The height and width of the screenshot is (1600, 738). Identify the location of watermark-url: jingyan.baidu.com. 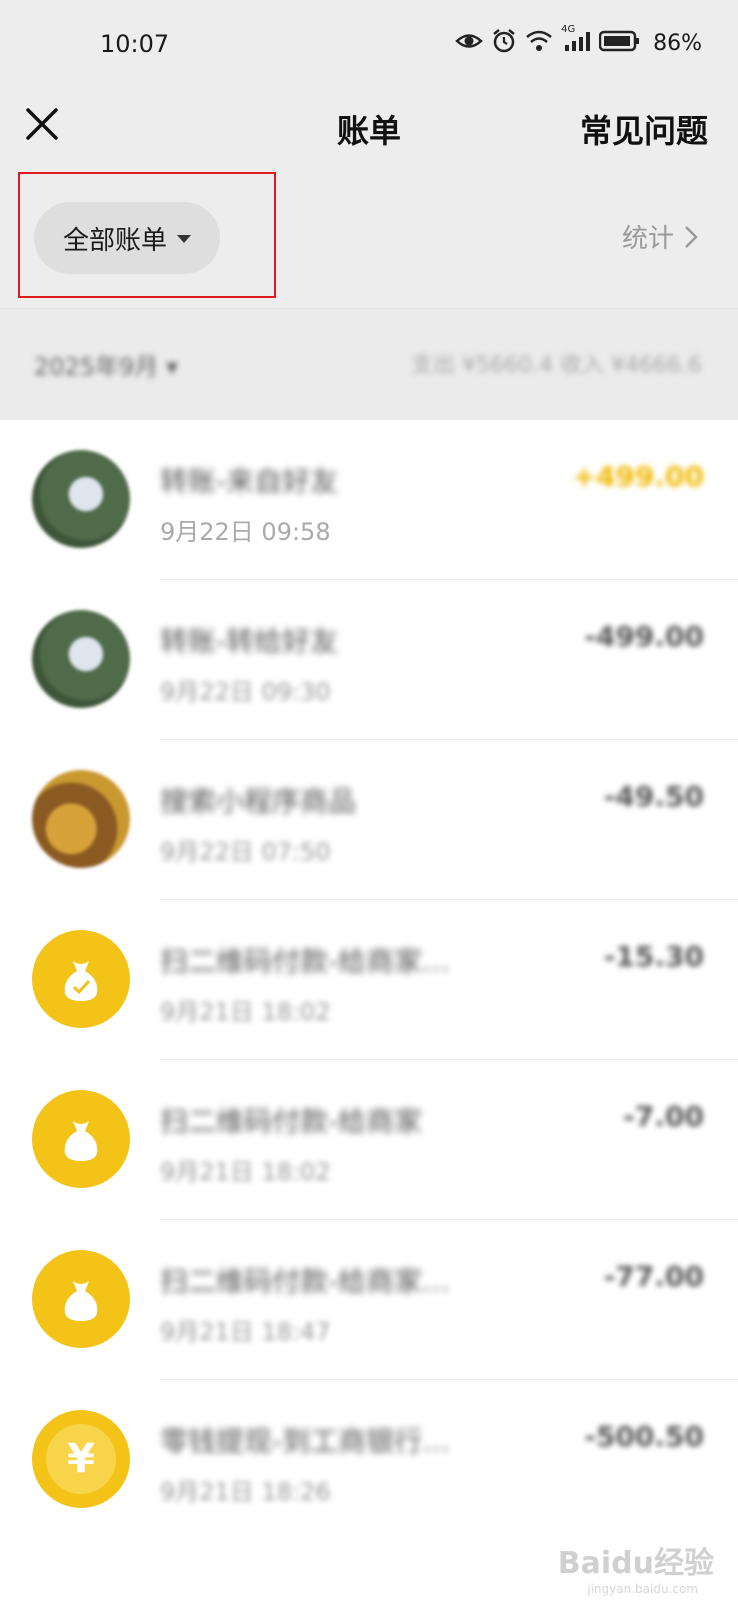
(642, 1589).